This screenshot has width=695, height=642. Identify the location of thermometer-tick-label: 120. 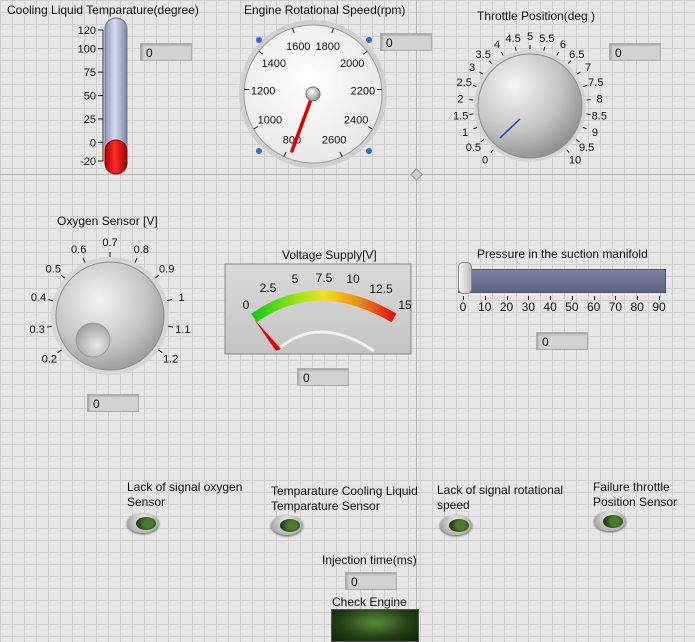
(87, 31).